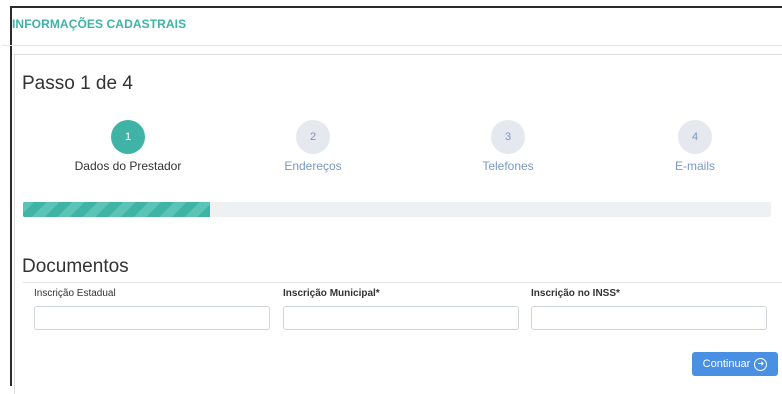  What do you see at coordinates (75, 293) in the screenshot?
I see `inscricao-estadual-label: Inscrição Estadual` at bounding box center [75, 293].